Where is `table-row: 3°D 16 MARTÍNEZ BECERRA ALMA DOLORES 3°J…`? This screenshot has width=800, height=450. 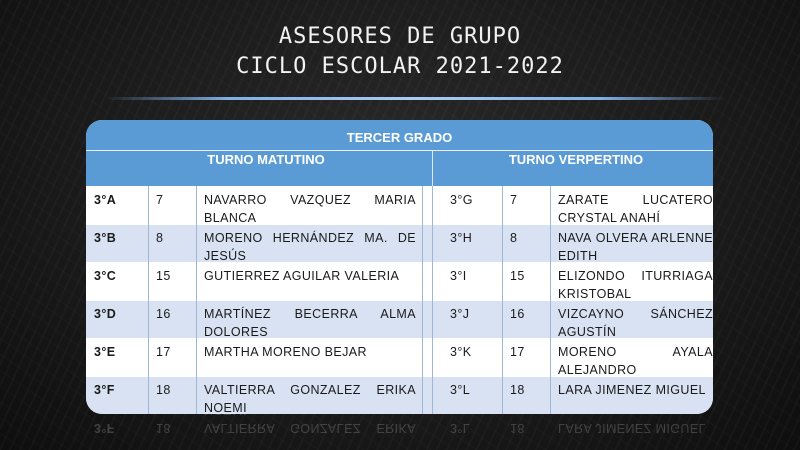
table-row: 3°D 16 MARTÍNEZ BECERRA ALMA DOLORES 3°J… is located at coordinates (399, 320).